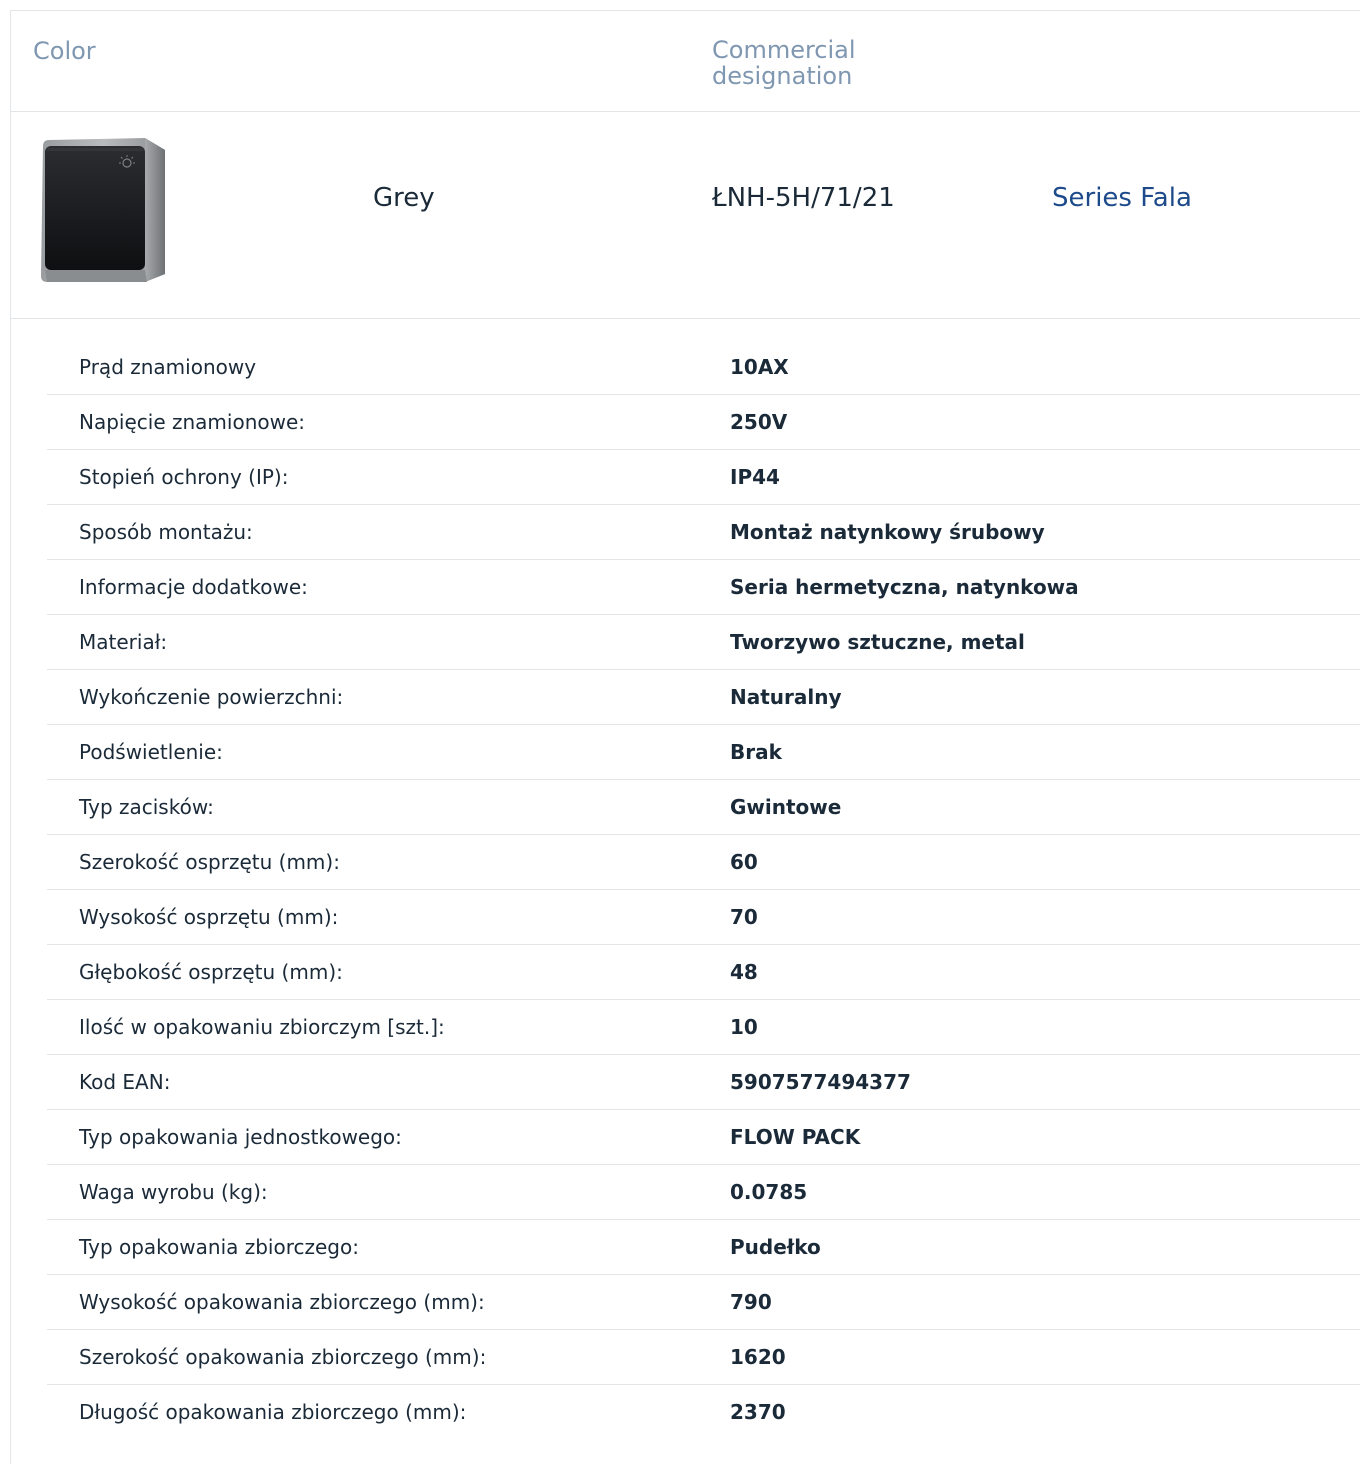  Describe the element at coordinates (755, 477) in the screenshot. I see `spec-value: IP44` at that location.